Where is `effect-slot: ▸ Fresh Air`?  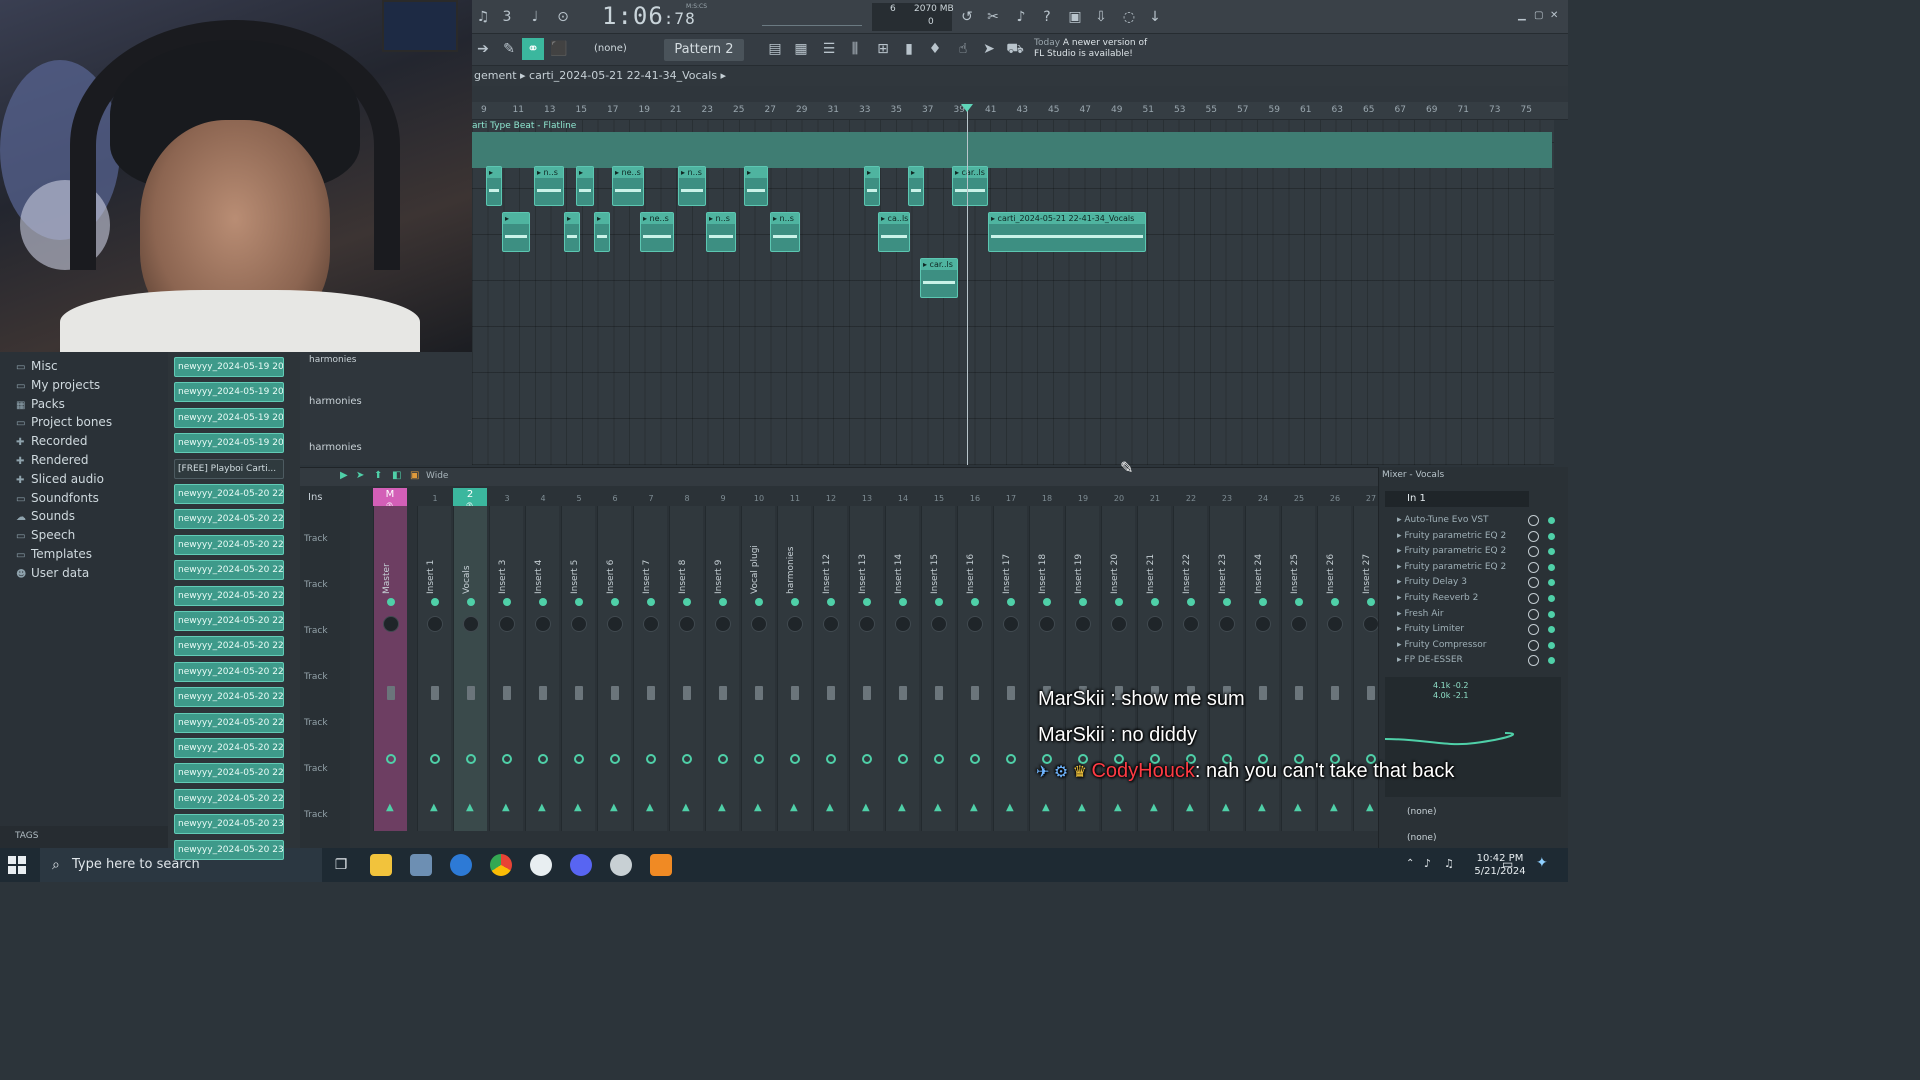
effect-slot: ▸ Fresh Air is located at coordinates (1472, 614).